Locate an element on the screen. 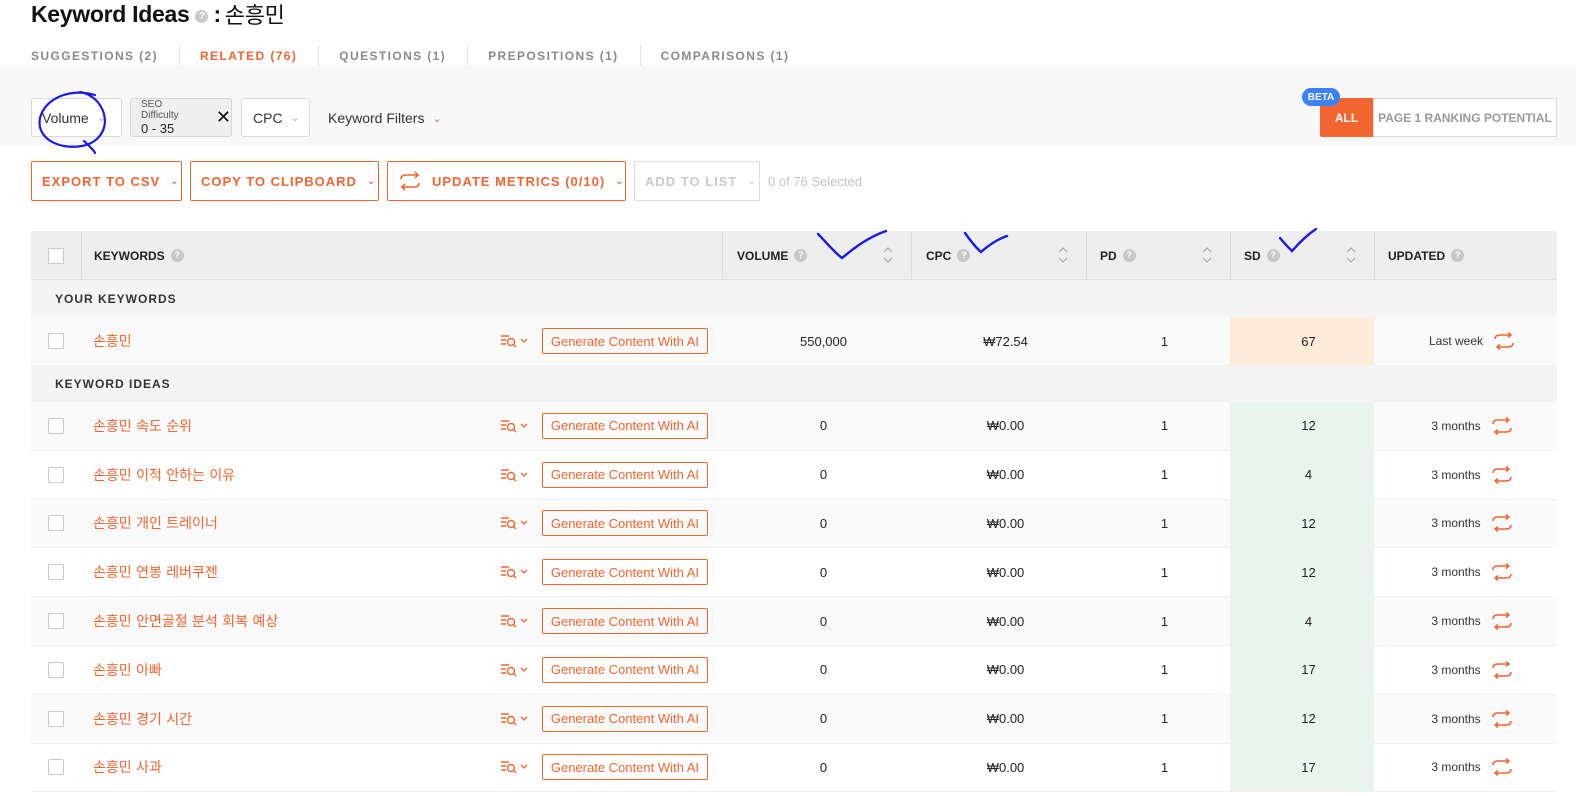 This screenshot has width=1576, height=796. keyword-link: 손흥민 사과 is located at coordinates (127, 767).